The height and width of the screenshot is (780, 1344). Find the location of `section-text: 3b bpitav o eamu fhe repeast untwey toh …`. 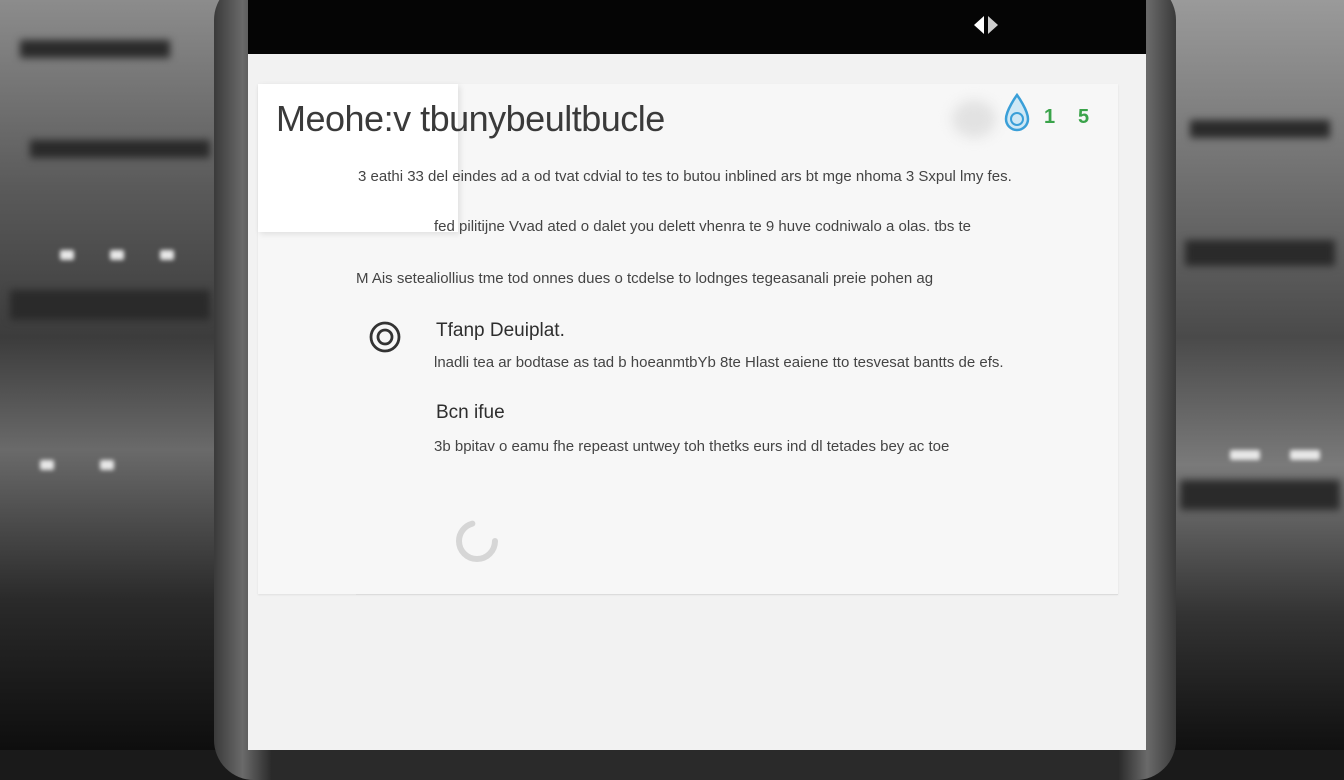

section-text: 3b bpitav o eamu fhe repeast untwey toh … is located at coordinates (692, 446).